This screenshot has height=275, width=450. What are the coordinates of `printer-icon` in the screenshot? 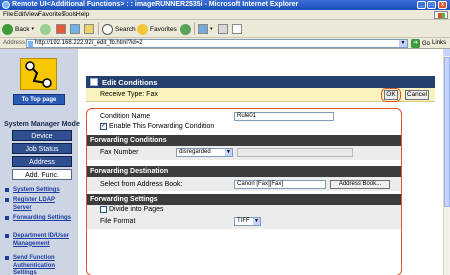 It's located at (223, 29).